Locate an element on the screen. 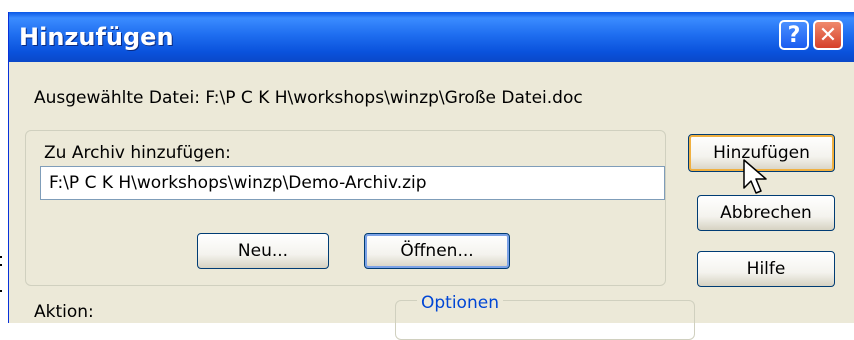  left-edge-marks is located at coordinates (1, 274).